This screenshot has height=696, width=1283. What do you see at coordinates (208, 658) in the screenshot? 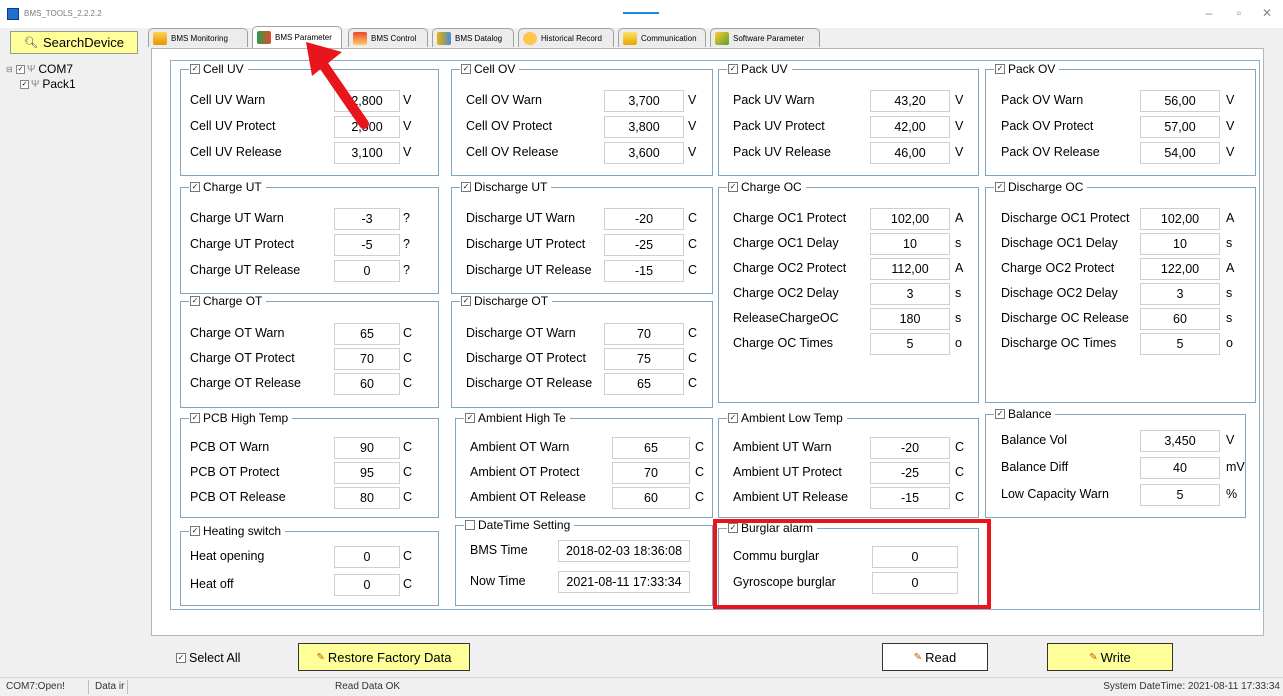
I see `select-all-checkbox: ✓ Select All` at bounding box center [208, 658].